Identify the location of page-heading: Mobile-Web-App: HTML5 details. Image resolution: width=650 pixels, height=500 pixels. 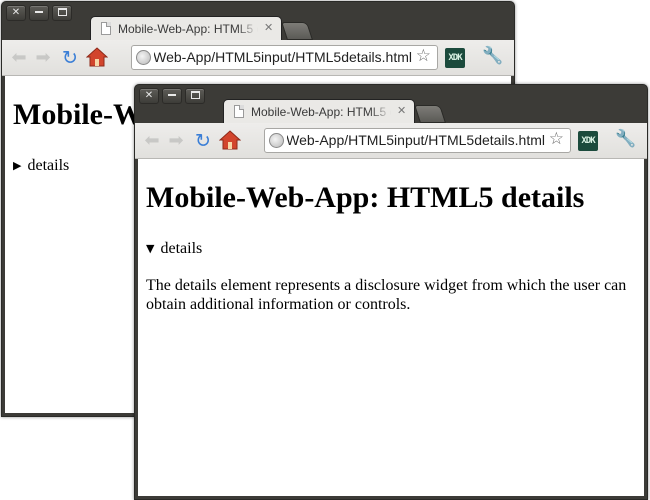
(365, 197).